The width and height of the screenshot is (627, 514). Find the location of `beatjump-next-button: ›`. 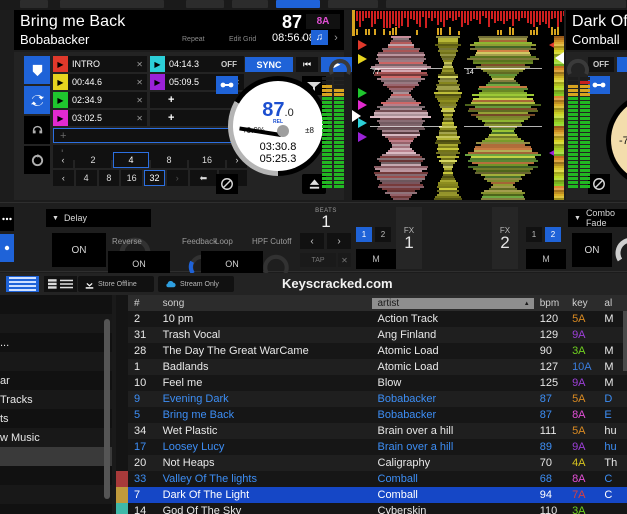

beatjump-next-button: › is located at coordinates (177, 178).